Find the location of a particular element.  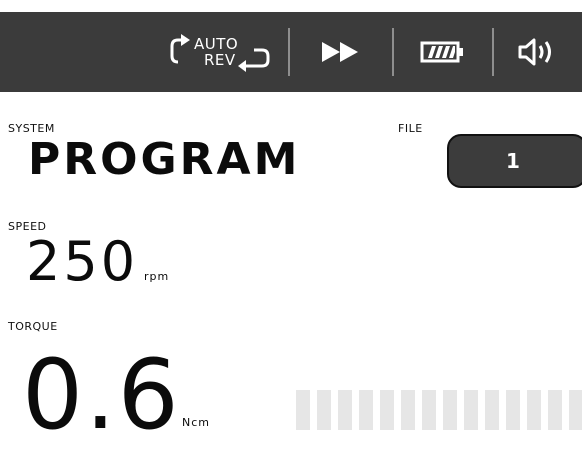

auto-label: AUTO is located at coordinates (216, 44).